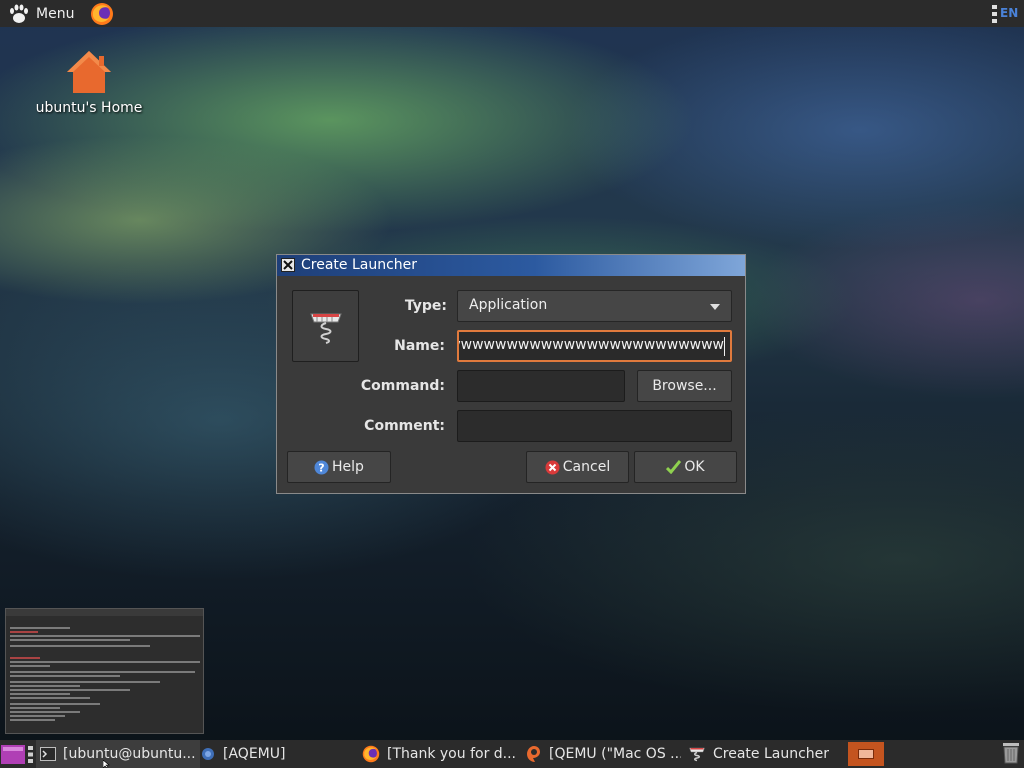  What do you see at coordinates (13, 754) in the screenshot?
I see `workspace-switcher-icon` at bounding box center [13, 754].